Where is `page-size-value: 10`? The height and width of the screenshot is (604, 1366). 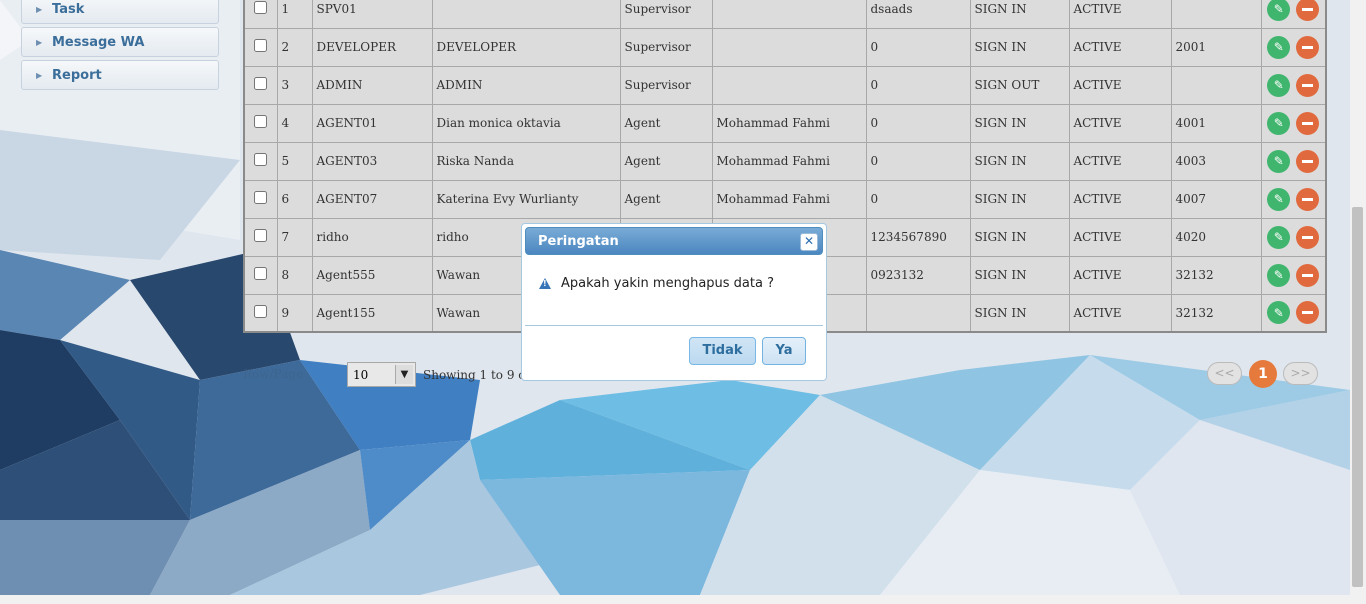 page-size-value: 10 is located at coordinates (361, 375).